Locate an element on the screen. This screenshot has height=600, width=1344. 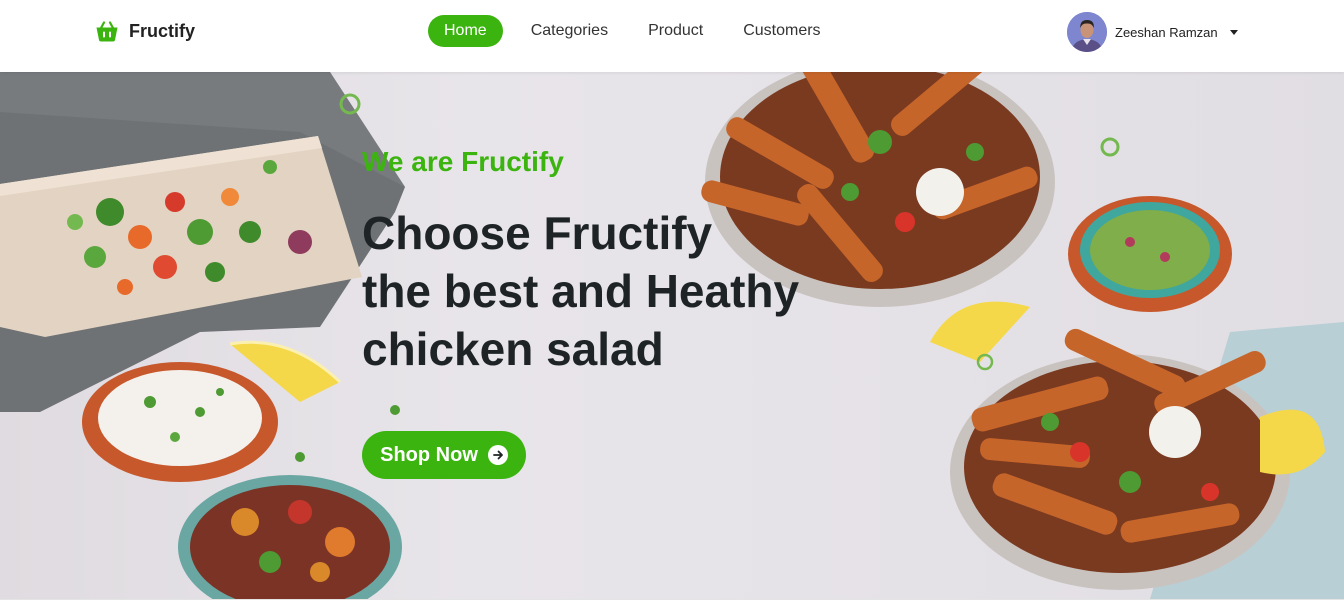
nav-item-categories: Categories is located at coordinates (569, 31).